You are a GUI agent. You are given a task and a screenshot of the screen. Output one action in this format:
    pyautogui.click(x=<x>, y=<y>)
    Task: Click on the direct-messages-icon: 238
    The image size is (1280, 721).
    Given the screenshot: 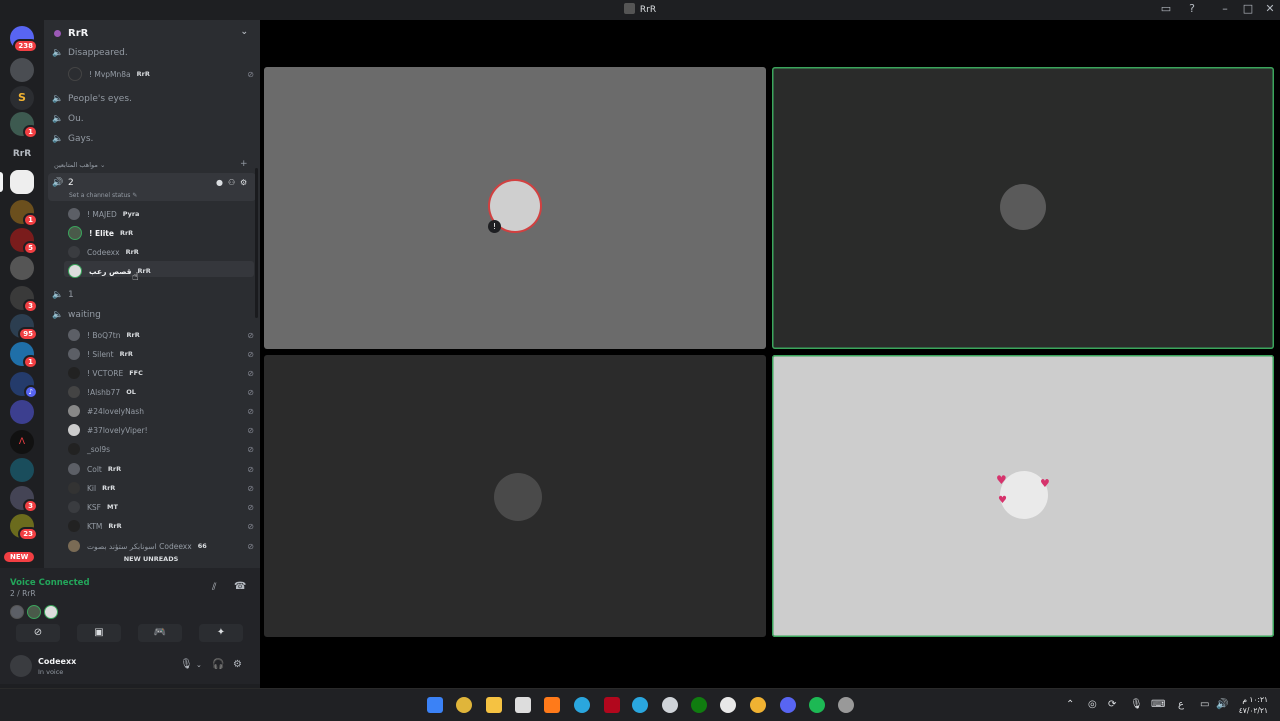 What is the action you would take?
    pyautogui.click(x=24, y=39)
    